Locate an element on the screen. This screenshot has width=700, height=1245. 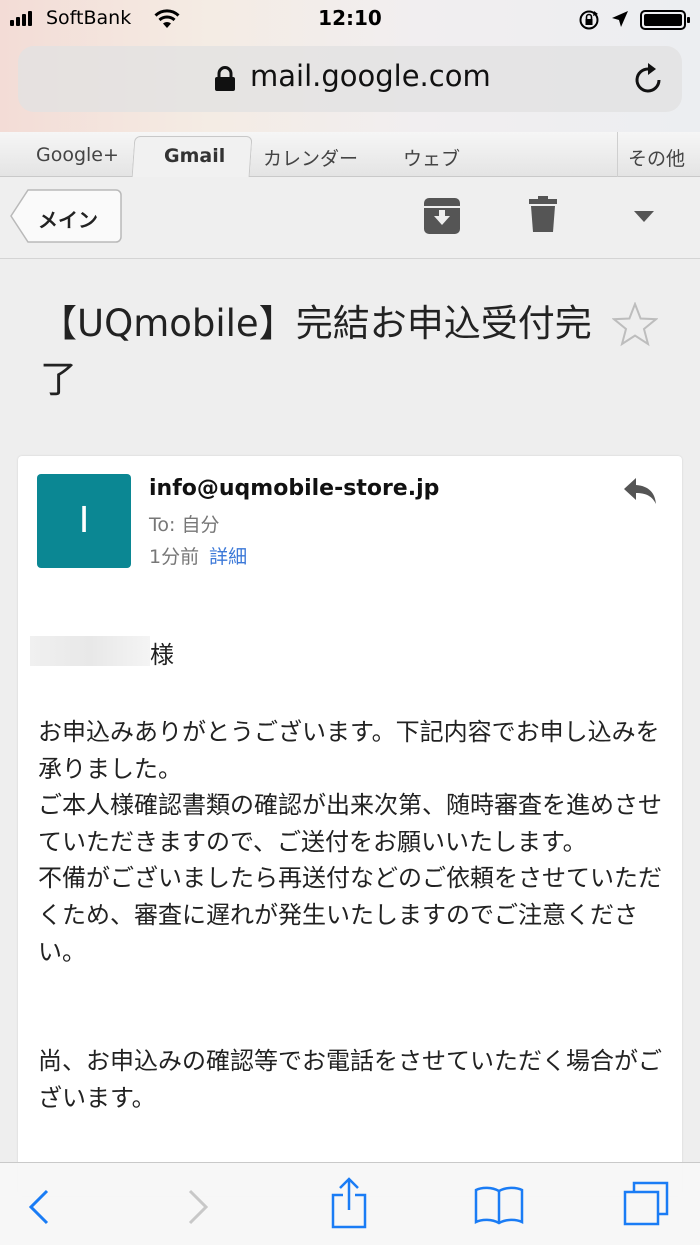
gmail-app-tabs: Google+ Gmail カレンダー ウェブ その他 is located at coordinates (350, 155).